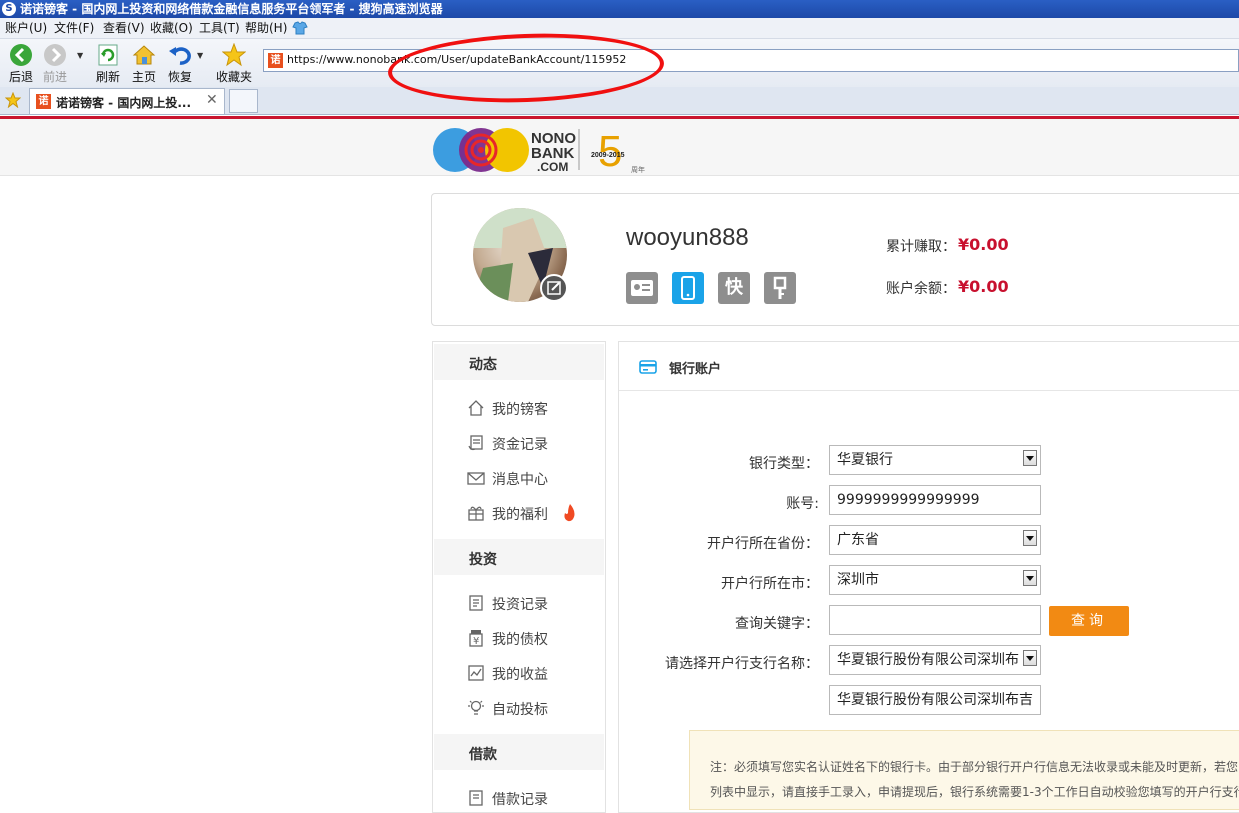 This screenshot has width=1239, height=813. Describe the element at coordinates (200, 55) in the screenshot. I see `restore-dropdown-icon: ▼` at that location.